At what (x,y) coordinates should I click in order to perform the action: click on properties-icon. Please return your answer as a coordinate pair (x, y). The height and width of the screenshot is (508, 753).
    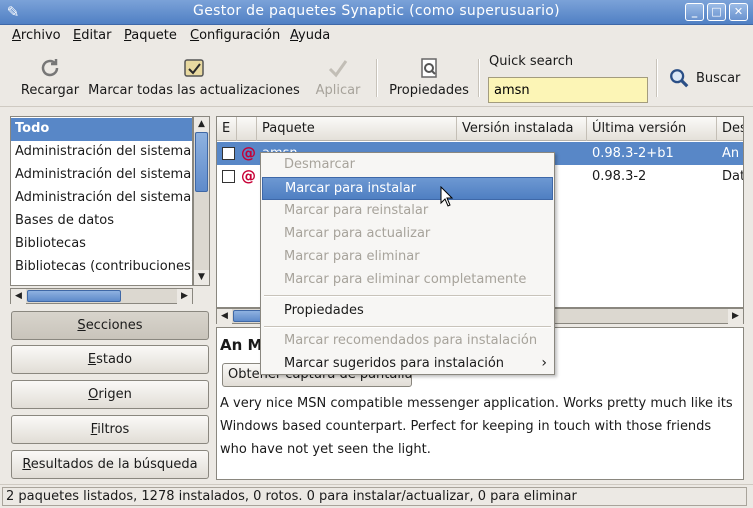
    Looking at the image, I should click on (429, 68).